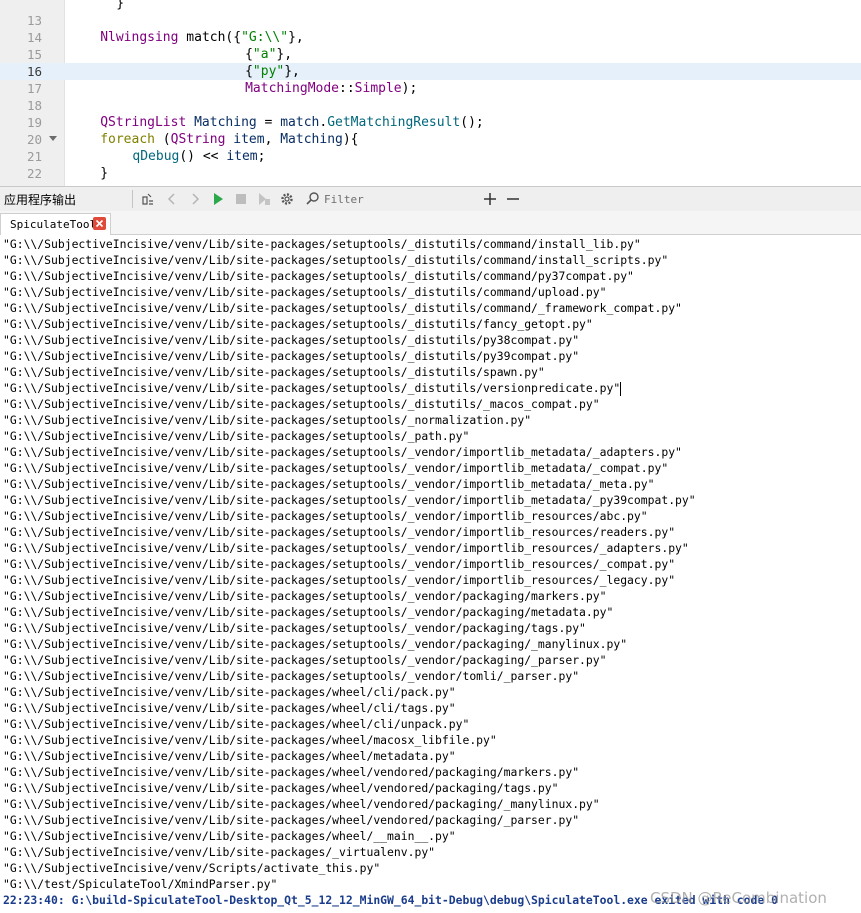 The image size is (861, 913). What do you see at coordinates (195, 199) in the screenshot?
I see `forward-icon` at bounding box center [195, 199].